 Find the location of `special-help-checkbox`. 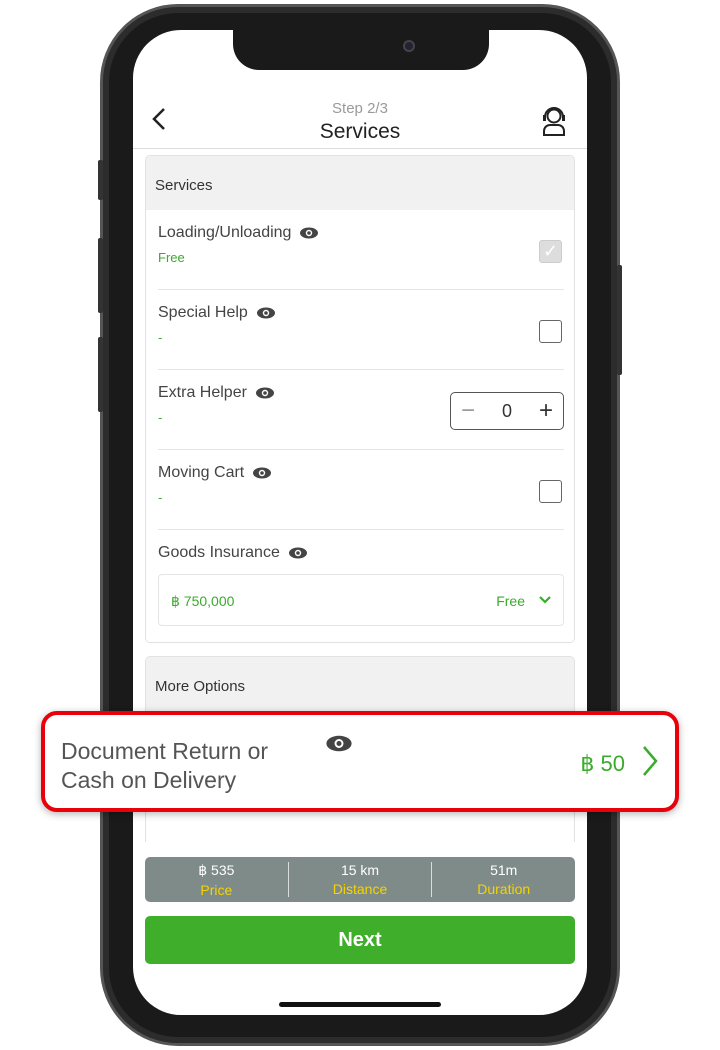

special-help-checkbox is located at coordinates (550, 331).